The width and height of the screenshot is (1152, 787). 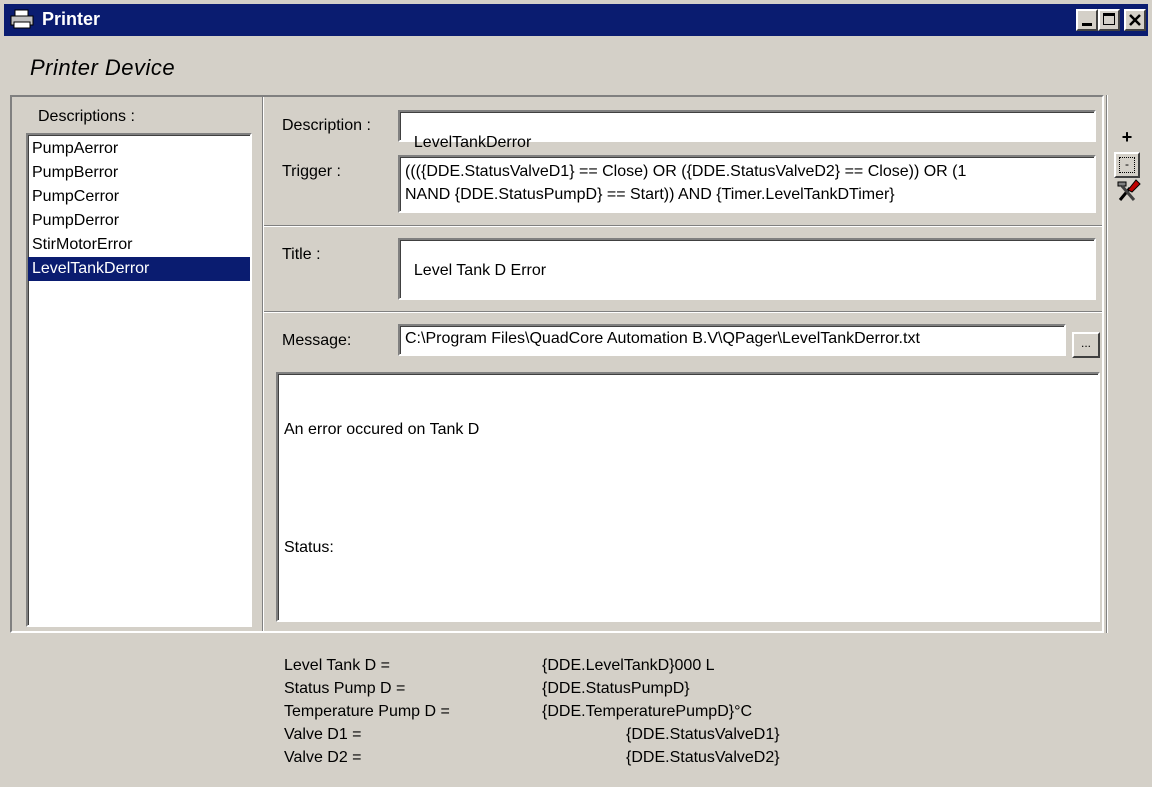 I want to click on section-heading: Printer Device, so click(x=103, y=67).